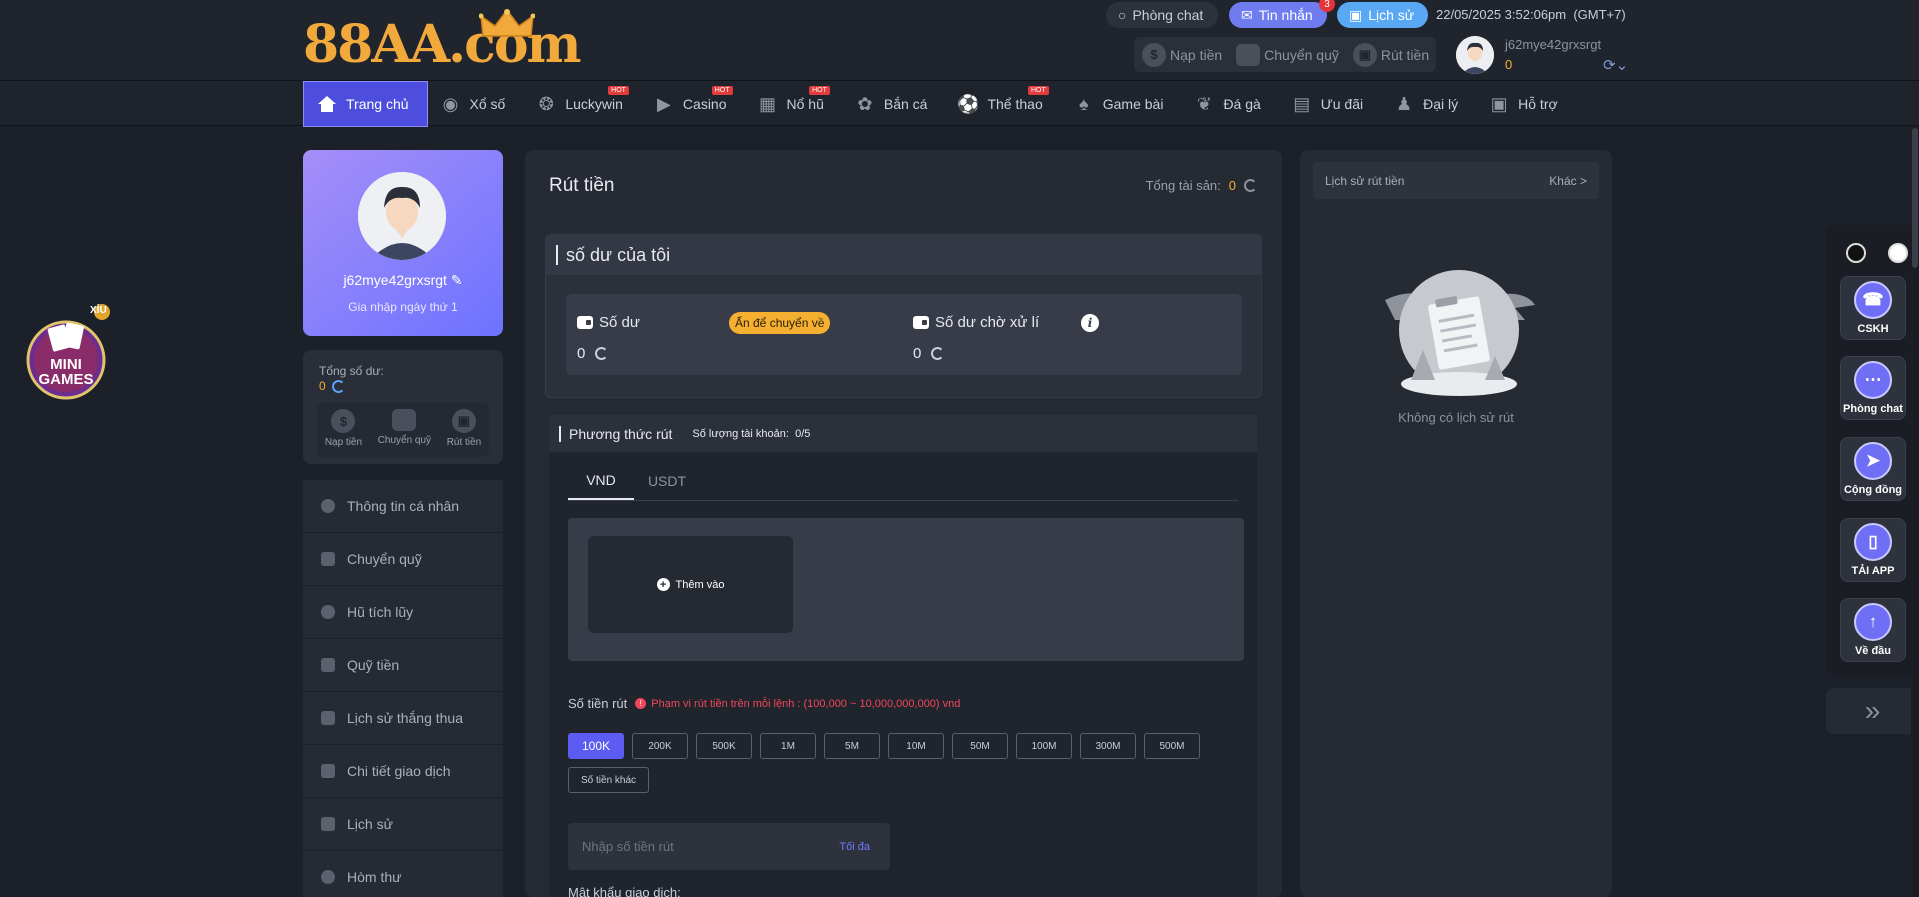  Describe the element at coordinates (894, 104) in the screenshot. I see `nav-fishing: ✿ Bắn cá` at that location.